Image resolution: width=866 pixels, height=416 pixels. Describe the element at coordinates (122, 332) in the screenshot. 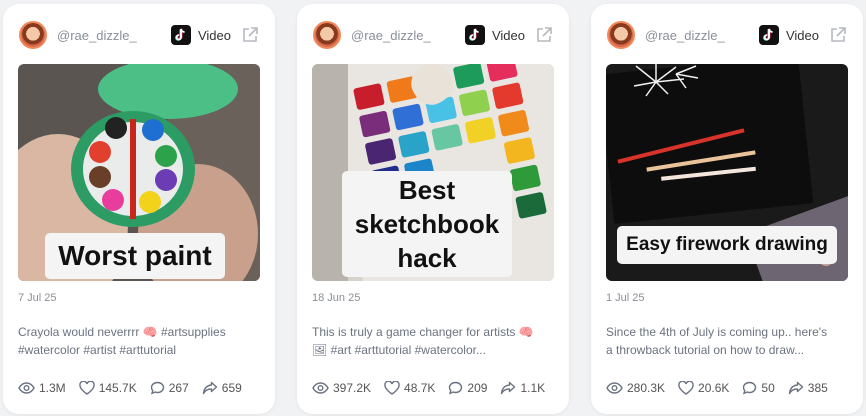

I see `description-line: Crayola would neverrrr 🧠 #artsupplies` at that location.